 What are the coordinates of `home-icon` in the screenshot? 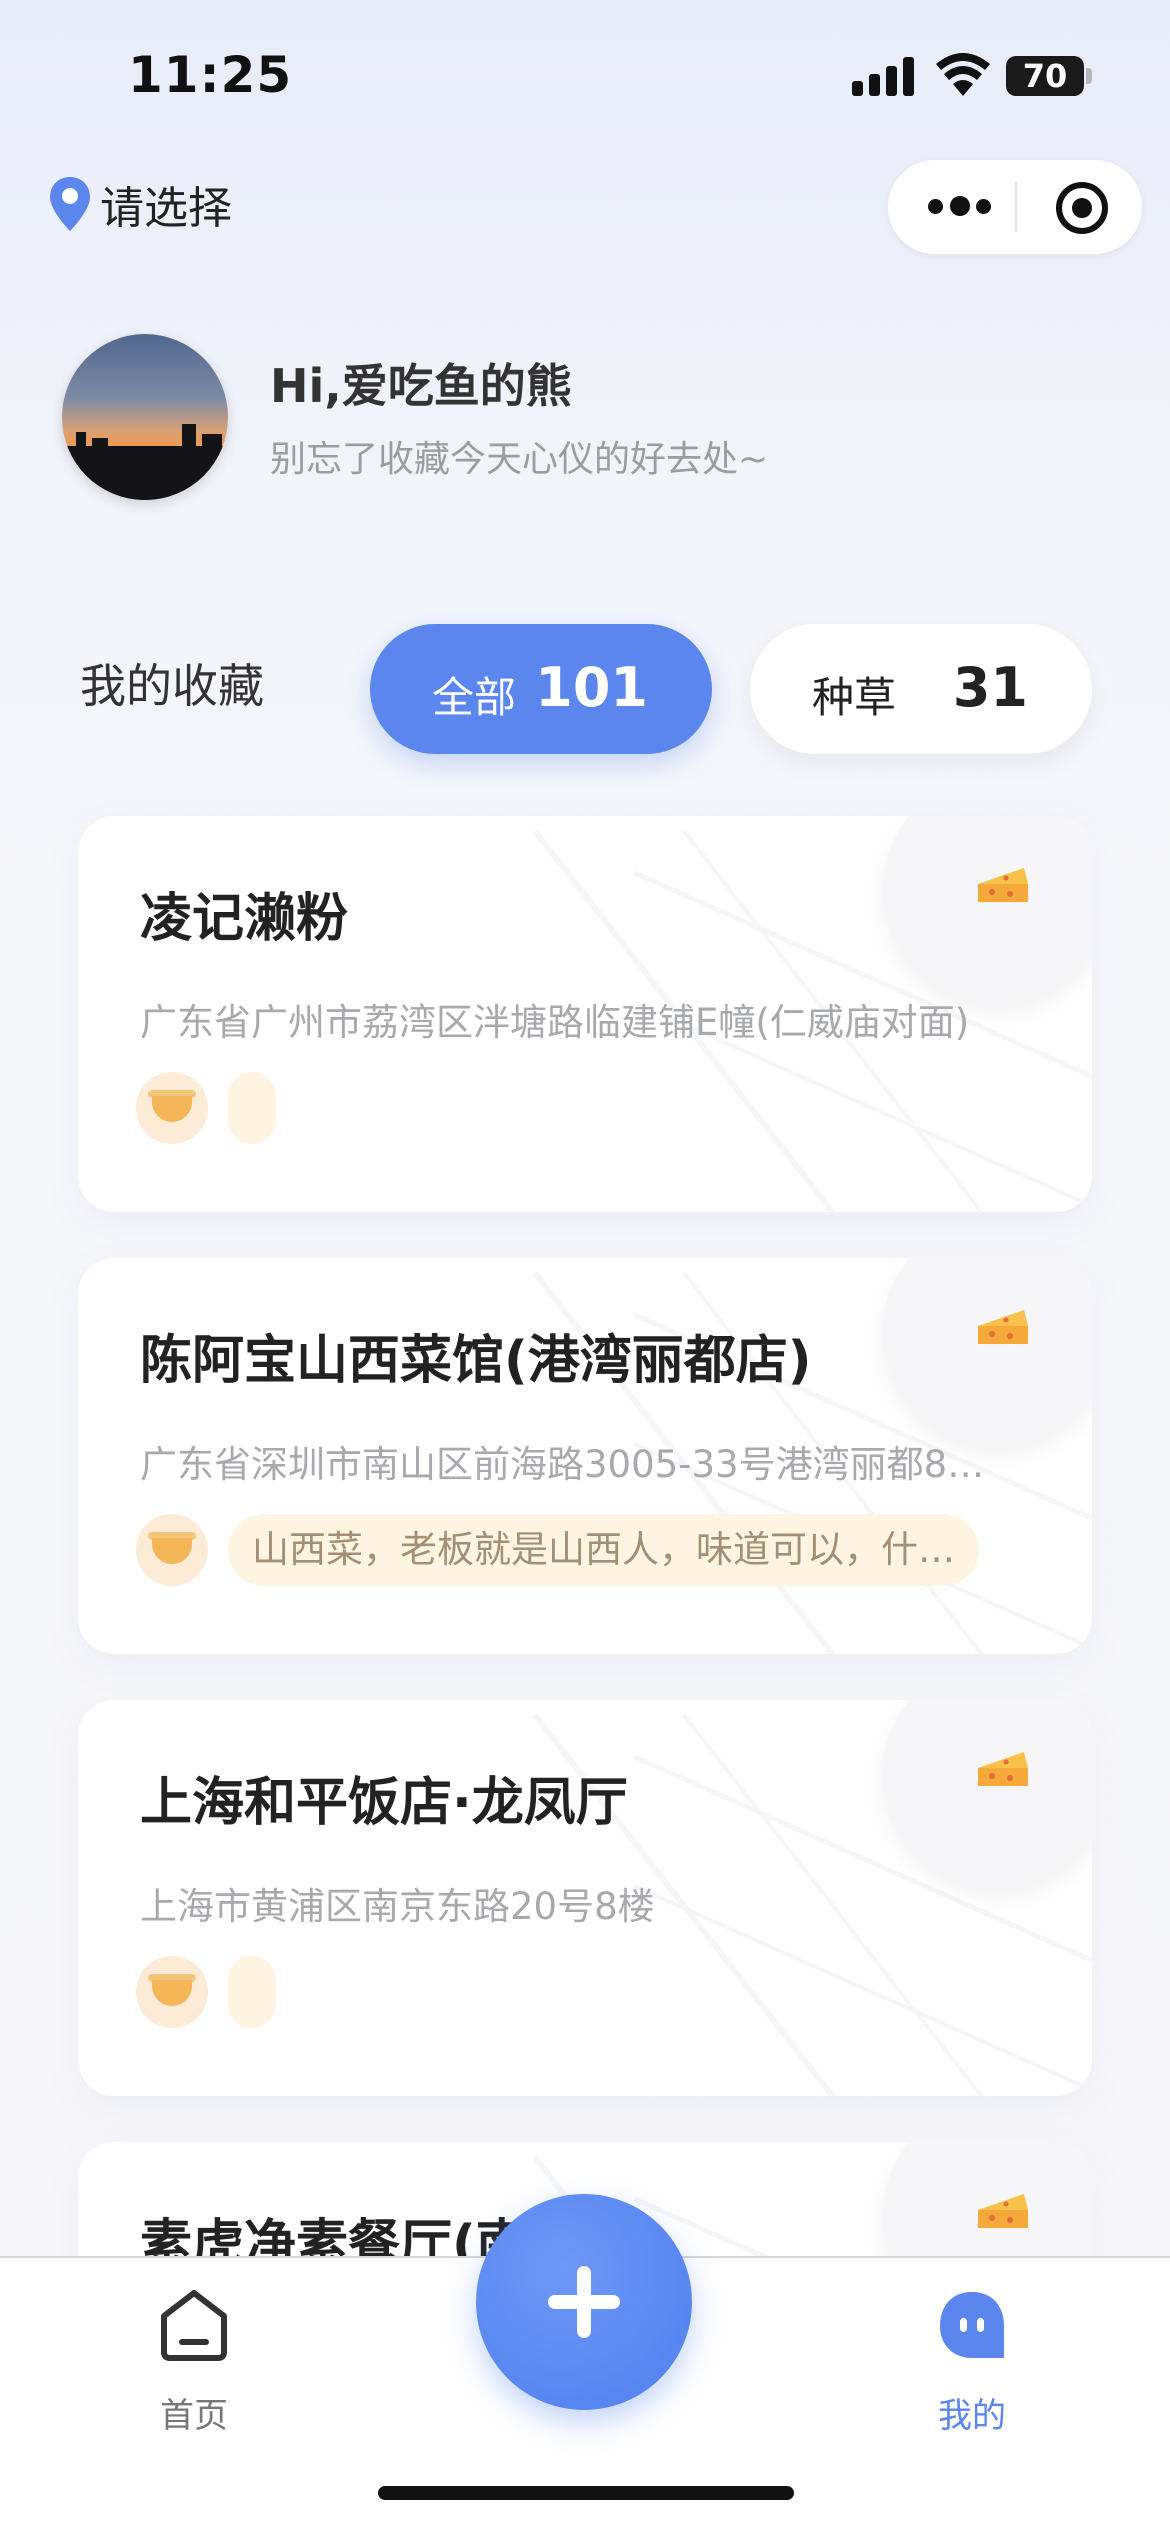 It's located at (194, 2325).